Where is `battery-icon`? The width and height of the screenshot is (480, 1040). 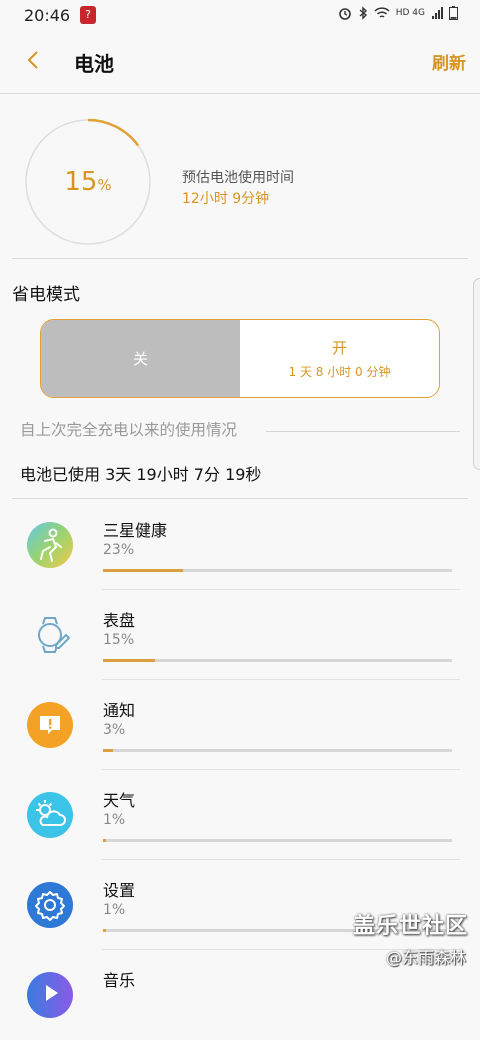 battery-icon is located at coordinates (453, 13).